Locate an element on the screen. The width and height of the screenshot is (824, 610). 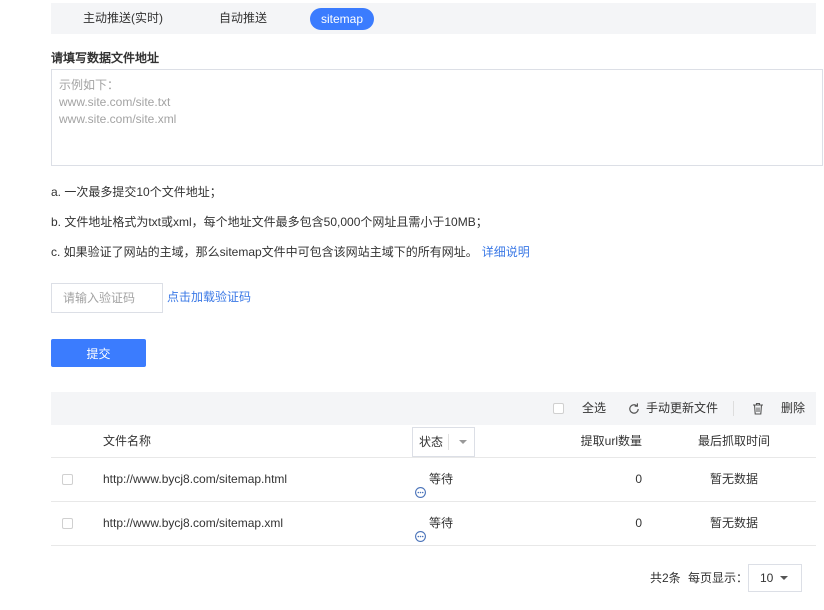
manual-update-button: 手动更新文件 is located at coordinates (682, 408).